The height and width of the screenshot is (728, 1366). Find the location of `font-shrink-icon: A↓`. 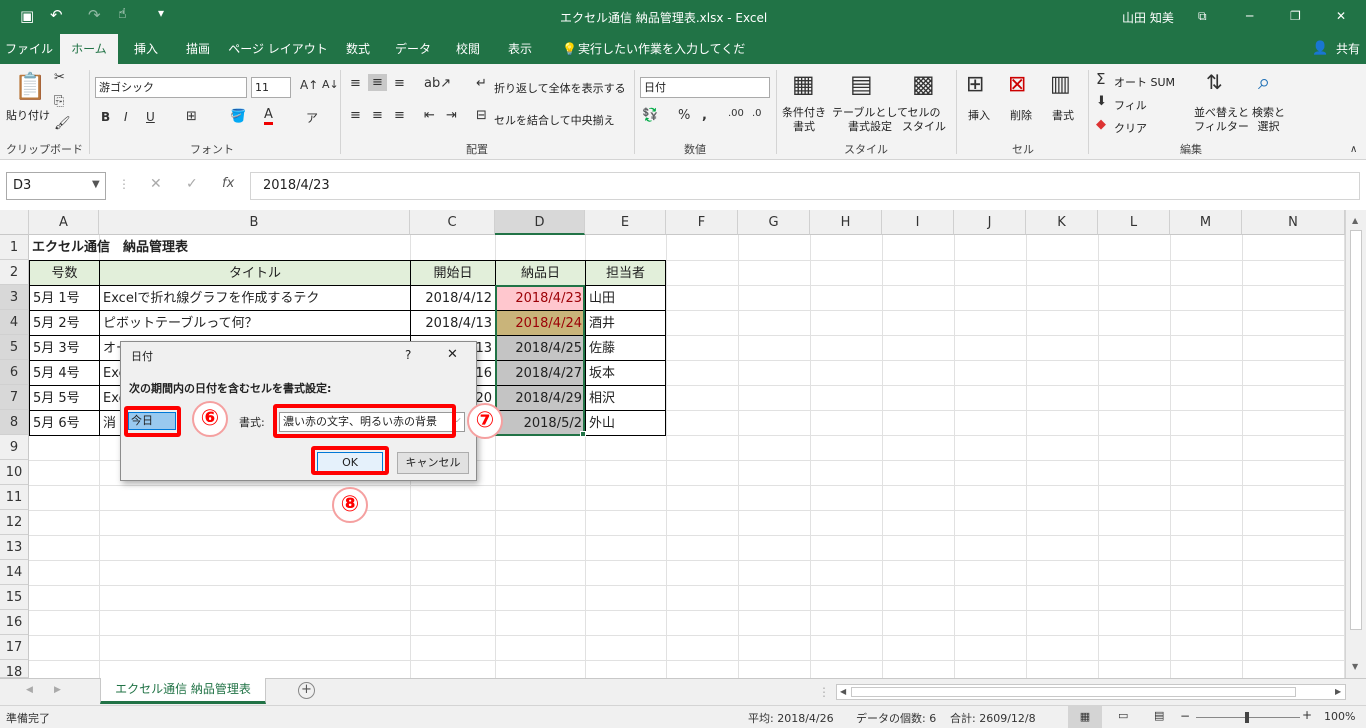

font-shrink-icon: A↓ is located at coordinates (330, 84).